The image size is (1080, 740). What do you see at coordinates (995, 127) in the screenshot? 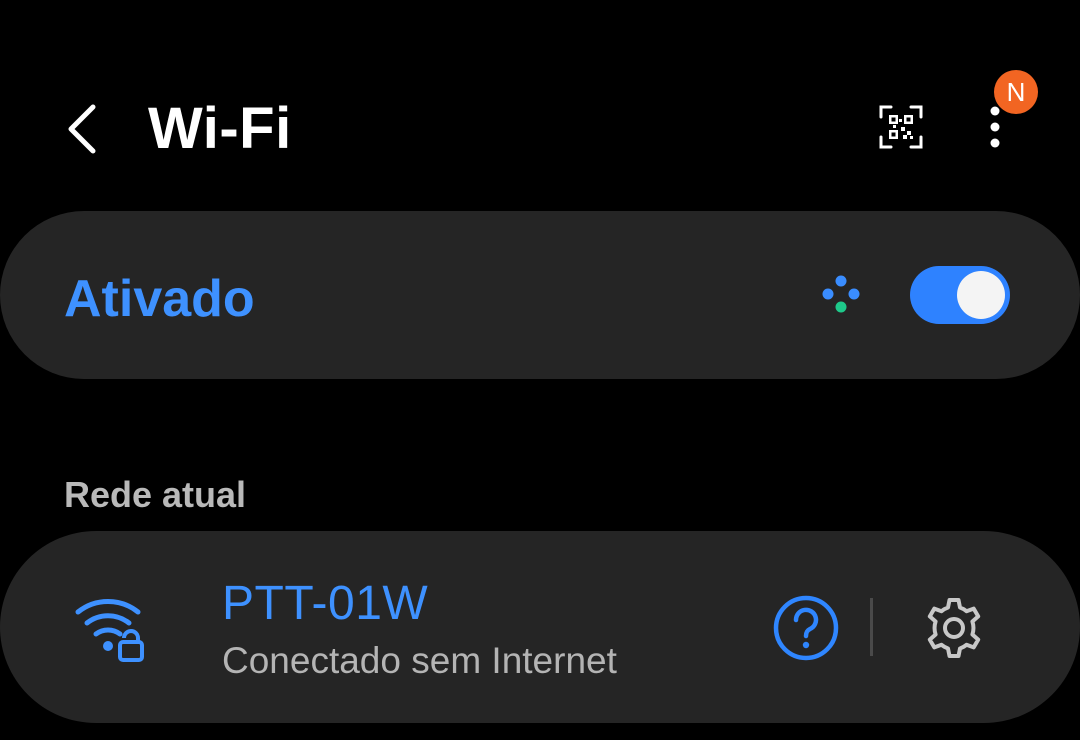
I see `more-vertical-icon` at bounding box center [995, 127].